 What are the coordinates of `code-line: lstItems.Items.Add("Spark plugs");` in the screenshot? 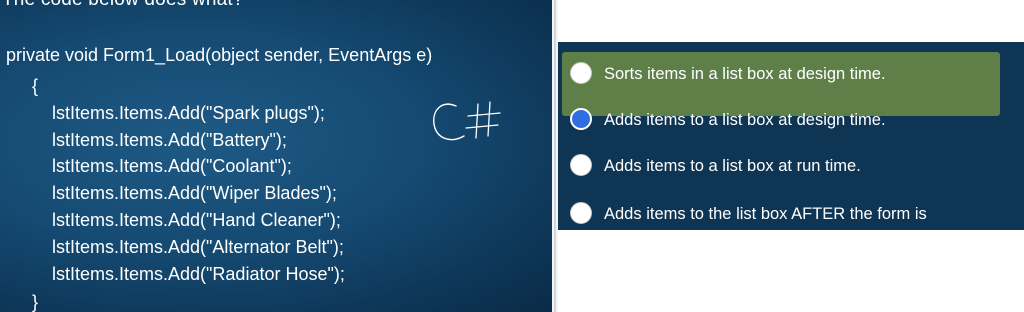 It's located at (188, 113).